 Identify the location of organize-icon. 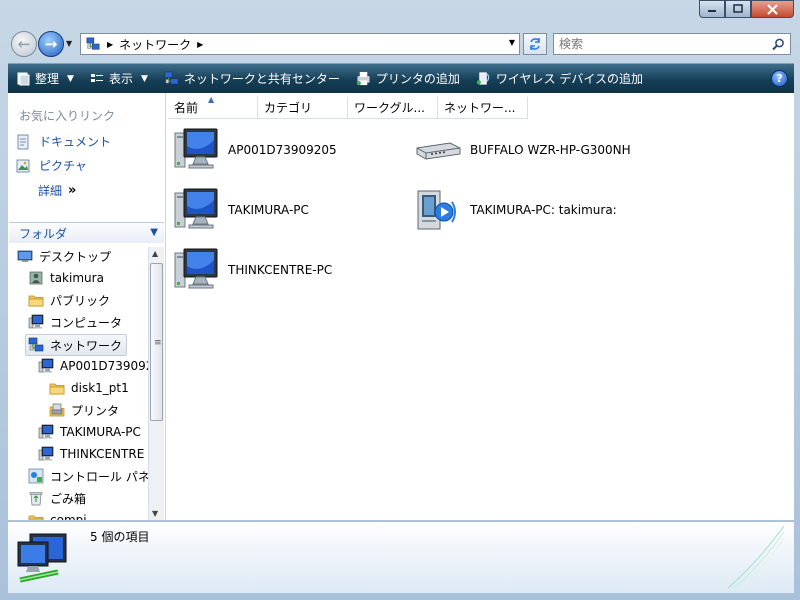
(23, 78).